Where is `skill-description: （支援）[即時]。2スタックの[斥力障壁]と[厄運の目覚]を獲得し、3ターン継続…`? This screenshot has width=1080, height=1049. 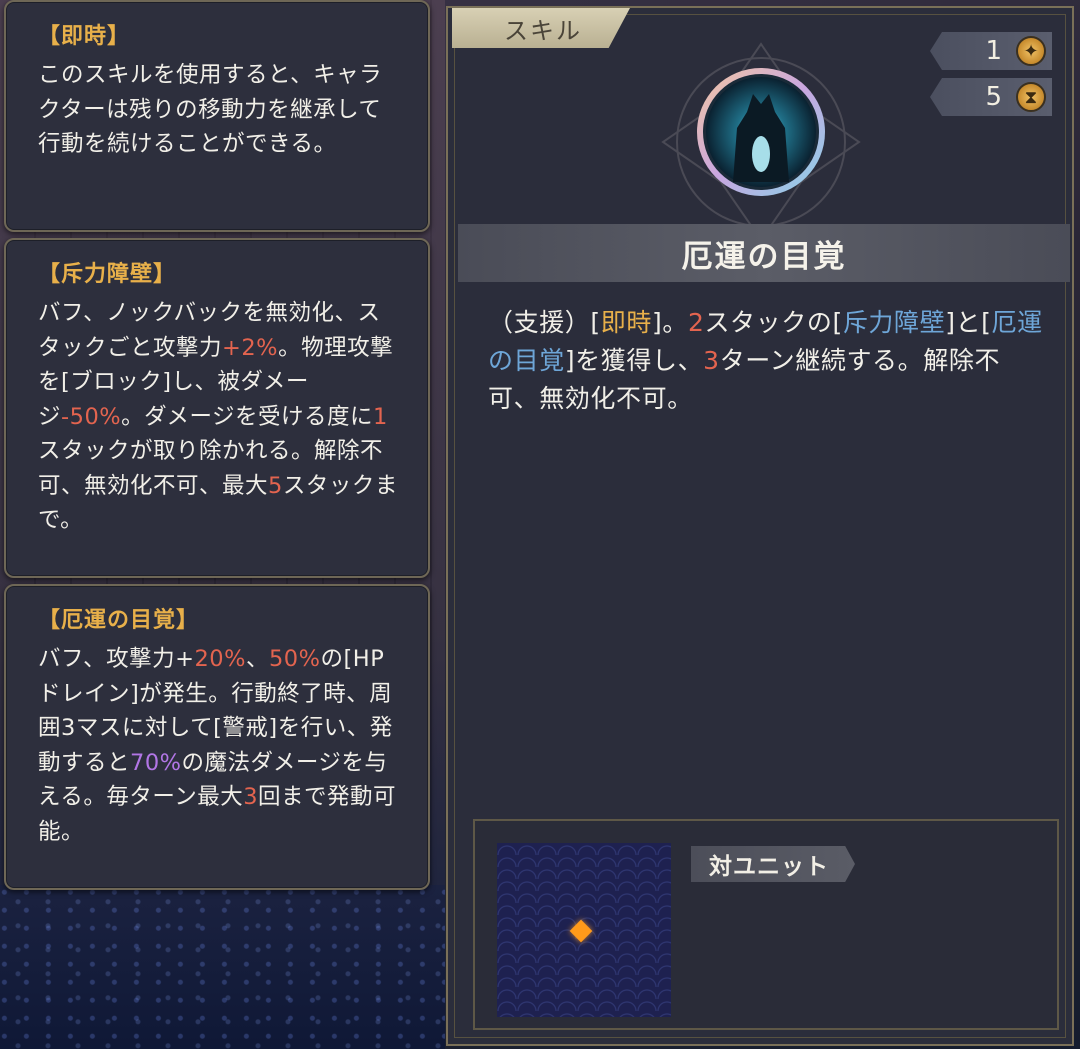
skill-description: （支援）[即時]。2スタックの[斥力障壁]と[厄運の目覚]を獲得し、3ターン継続… is located at coordinates (769, 361).